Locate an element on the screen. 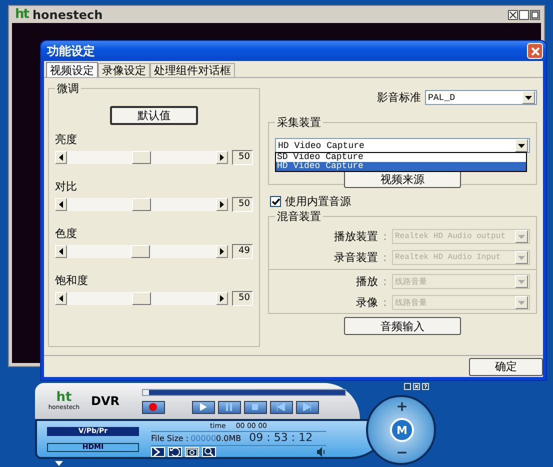  stop-button is located at coordinates (255, 407).